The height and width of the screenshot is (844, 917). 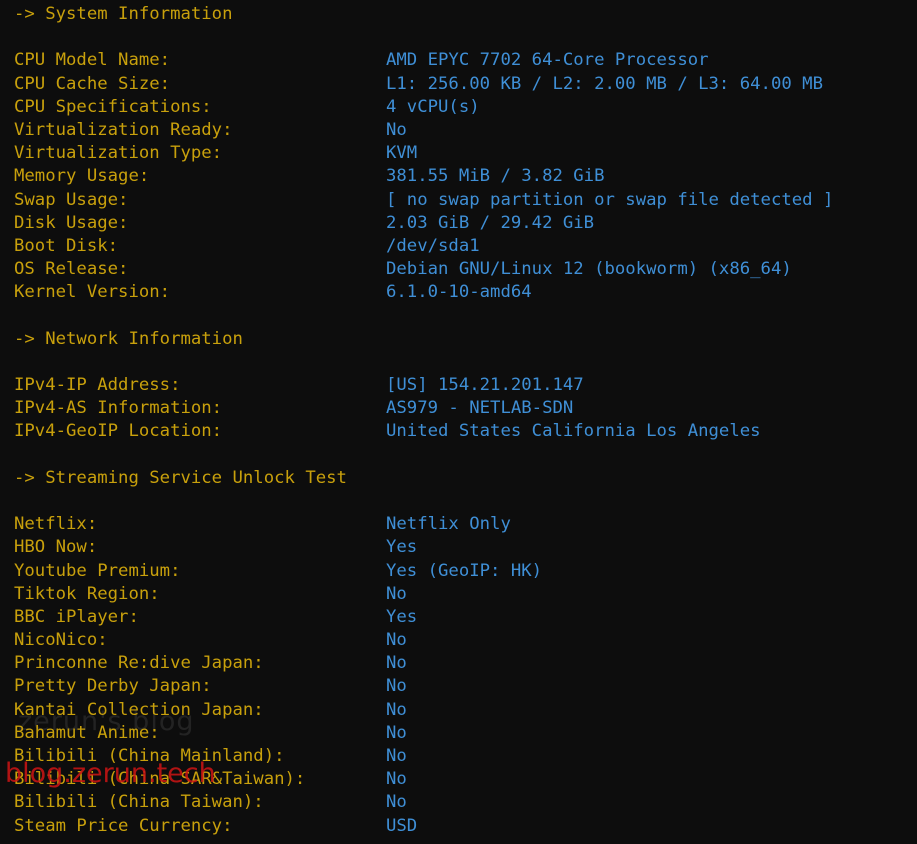 I want to click on info-row: NicoNico: No, so click(x=423, y=640).